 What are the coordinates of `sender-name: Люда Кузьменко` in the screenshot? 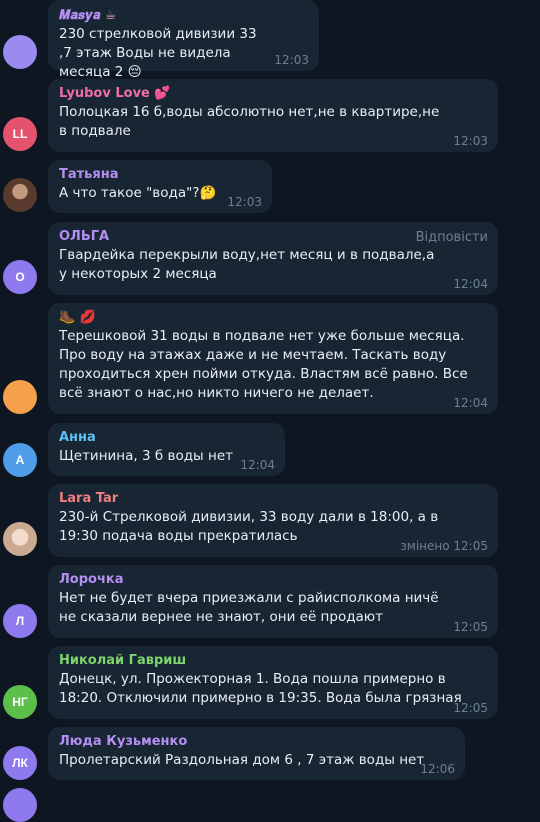 It's located at (257, 742).